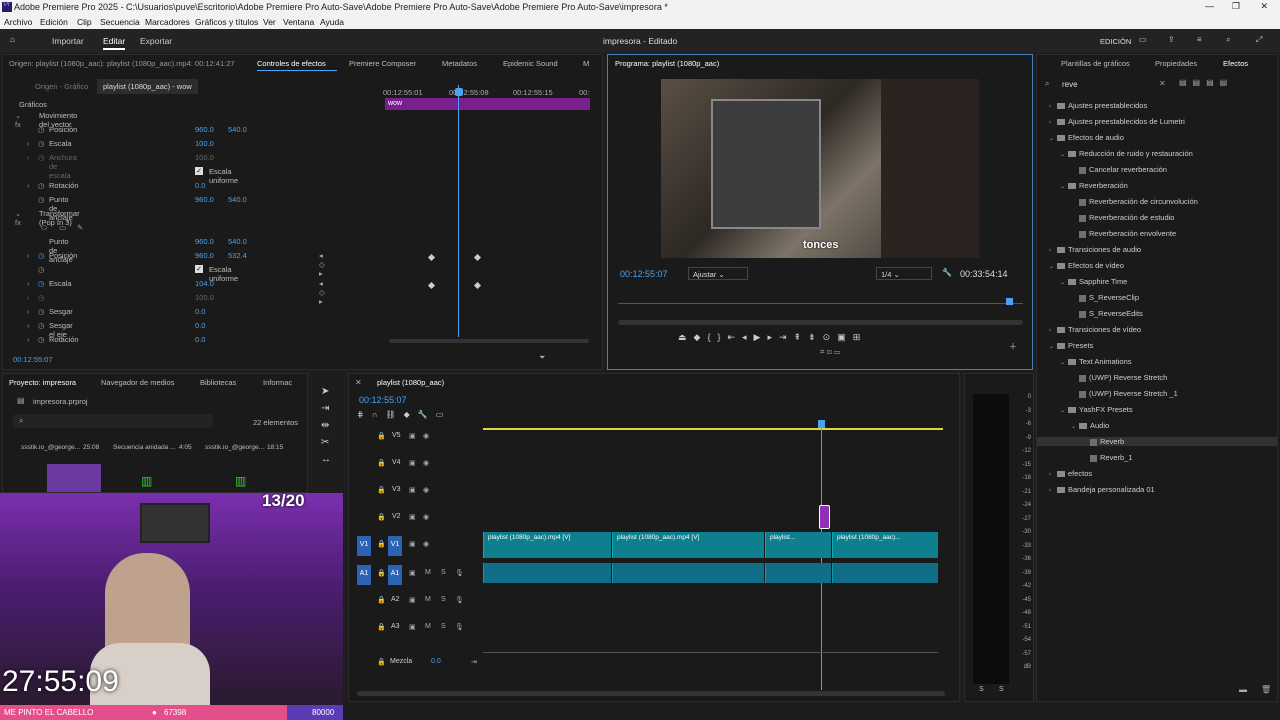 This screenshot has width=1280, height=720. What do you see at coordinates (820, 303) in the screenshot?
I see `program-ruler` at bounding box center [820, 303].